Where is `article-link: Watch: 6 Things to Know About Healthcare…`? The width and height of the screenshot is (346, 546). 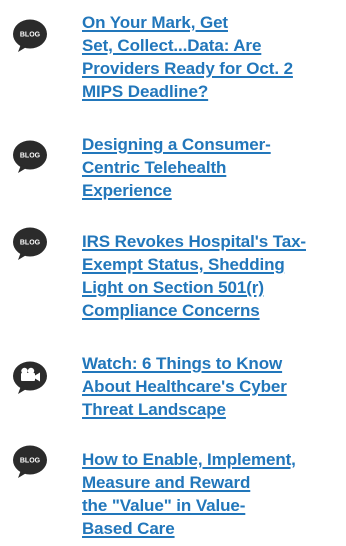
article-link: Watch: 6 Things to Know About Healthcare… is located at coordinates (213, 386).